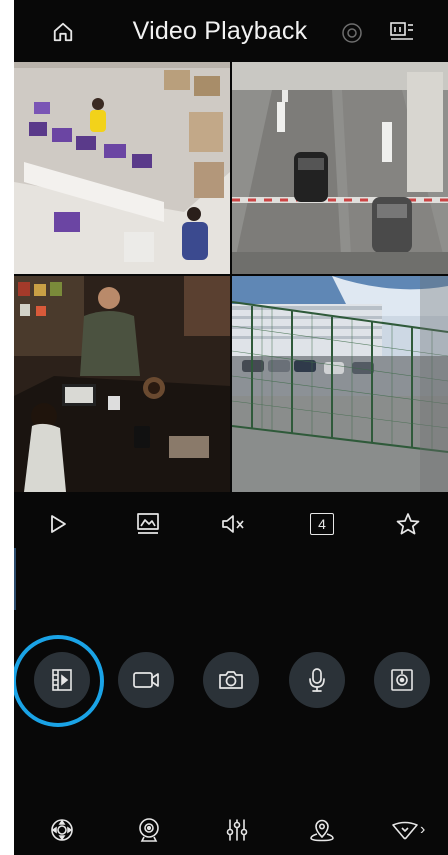 This screenshot has height=855, width=448. Describe the element at coordinates (15, 579) in the screenshot. I see `side-divider` at that location.